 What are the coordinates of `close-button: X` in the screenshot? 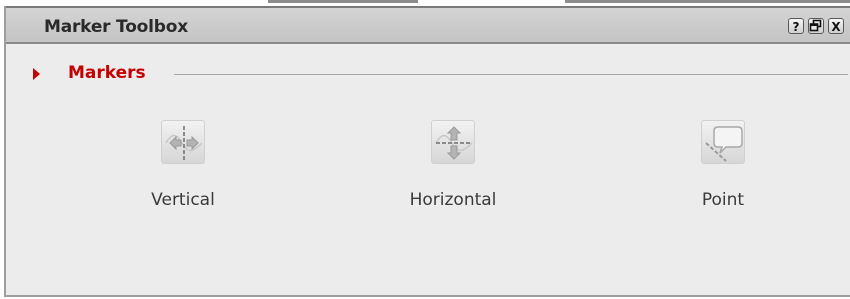 It's located at (836, 26).